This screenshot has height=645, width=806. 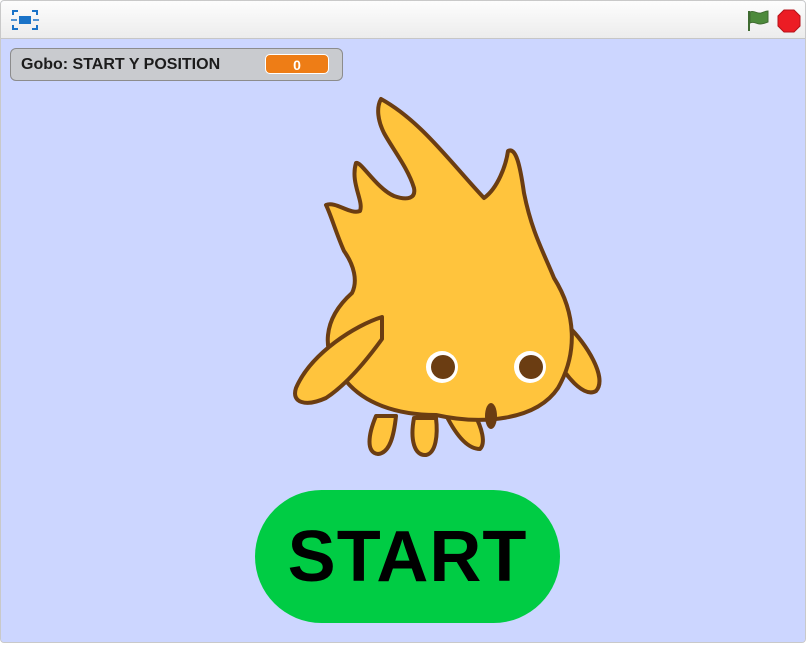 What do you see at coordinates (297, 64) in the screenshot?
I see `variable-monitor-value: 0` at bounding box center [297, 64].